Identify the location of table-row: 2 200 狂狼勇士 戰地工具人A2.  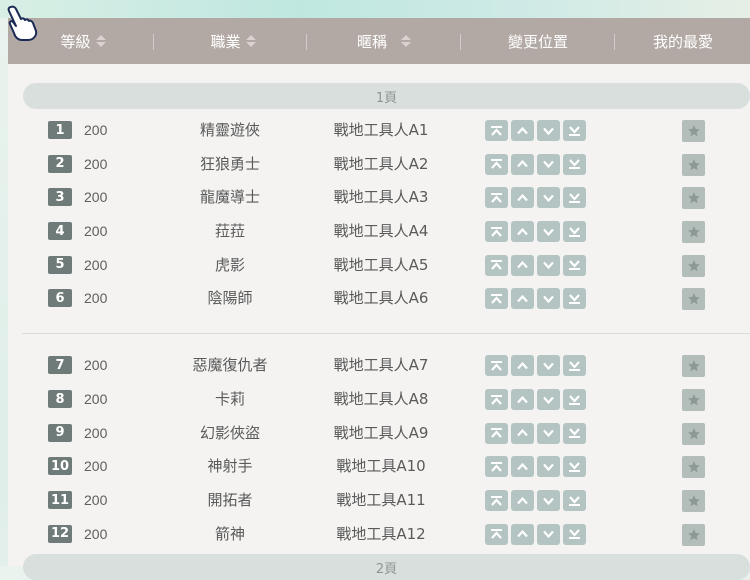
(379, 164).